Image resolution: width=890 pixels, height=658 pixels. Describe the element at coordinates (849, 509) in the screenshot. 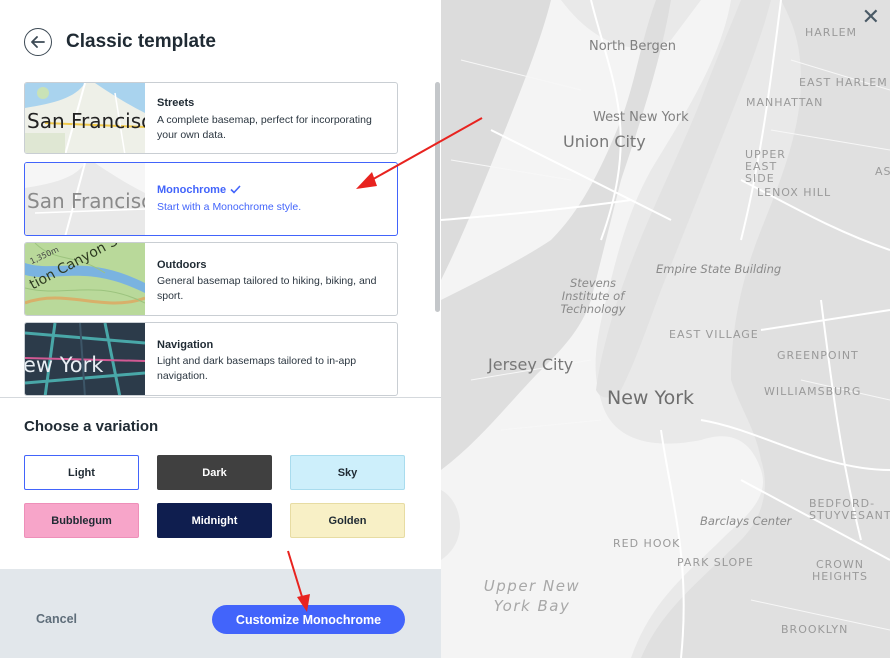

I see `map-label-bed-stuy: BEDFORD-STUYVESANT` at that location.